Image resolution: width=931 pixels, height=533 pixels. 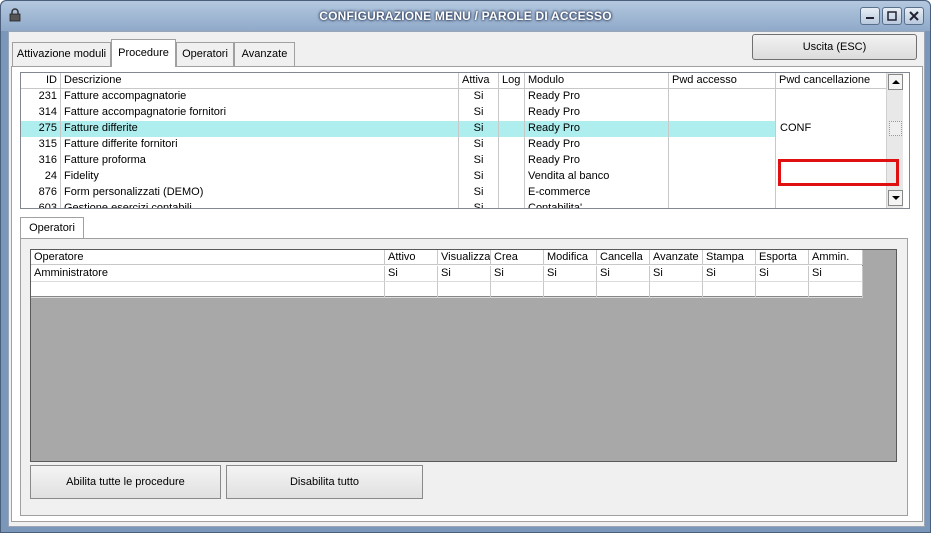 What do you see at coordinates (208, 257) in the screenshot?
I see `col-header-operatore: Operatore` at bounding box center [208, 257].